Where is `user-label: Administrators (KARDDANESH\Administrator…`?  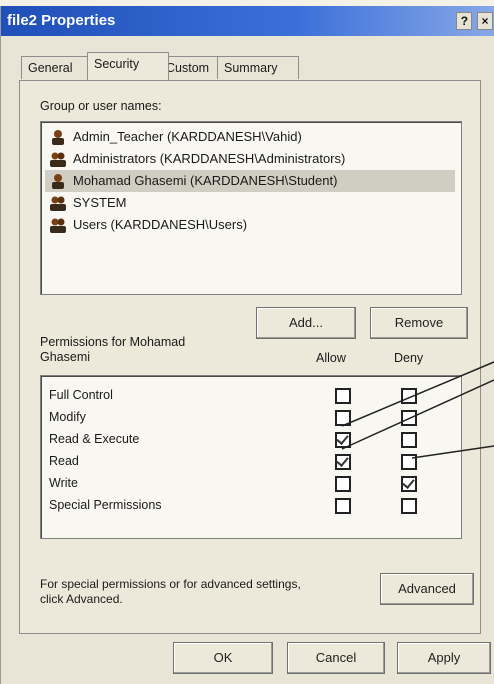 user-label: Administrators (KARDDANESH\Administrator… is located at coordinates (209, 158).